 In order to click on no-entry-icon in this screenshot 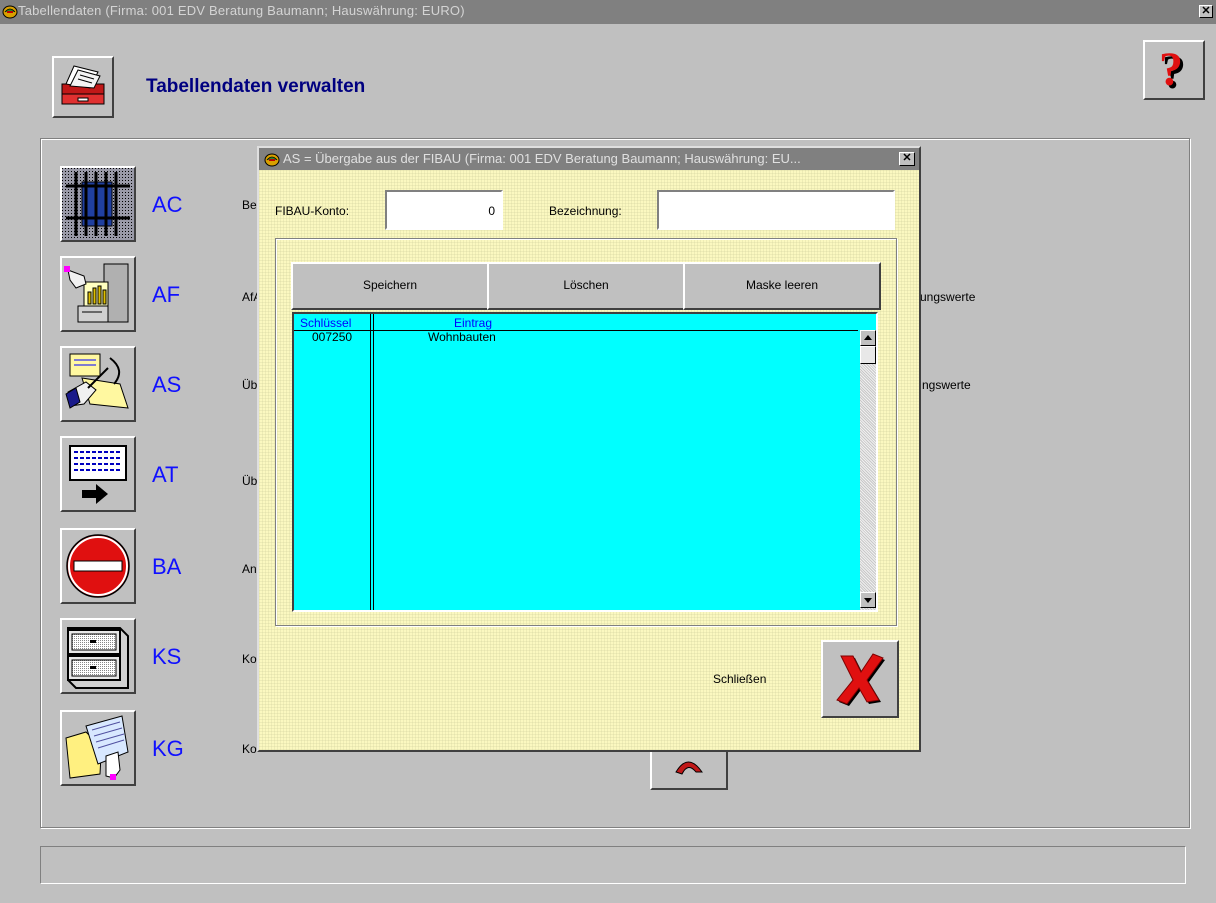, I will do `click(98, 566)`.